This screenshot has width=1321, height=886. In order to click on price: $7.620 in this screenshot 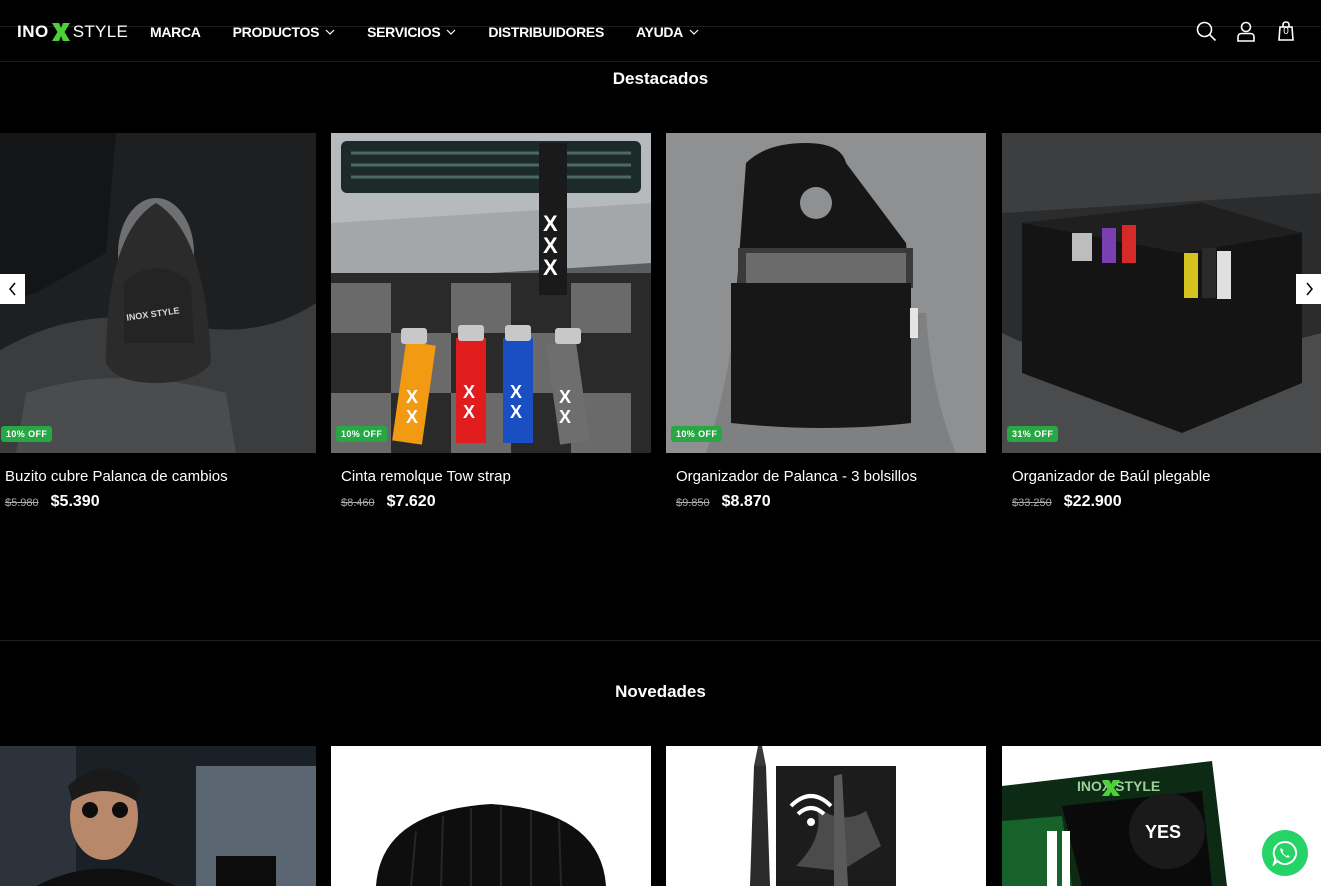, I will do `click(411, 501)`.